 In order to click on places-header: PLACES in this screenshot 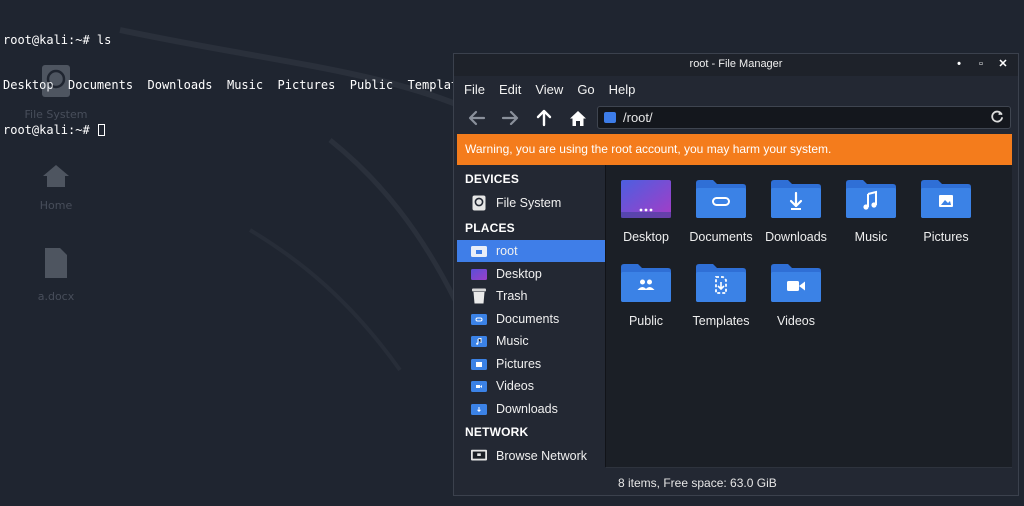, I will do `click(490, 228)`.